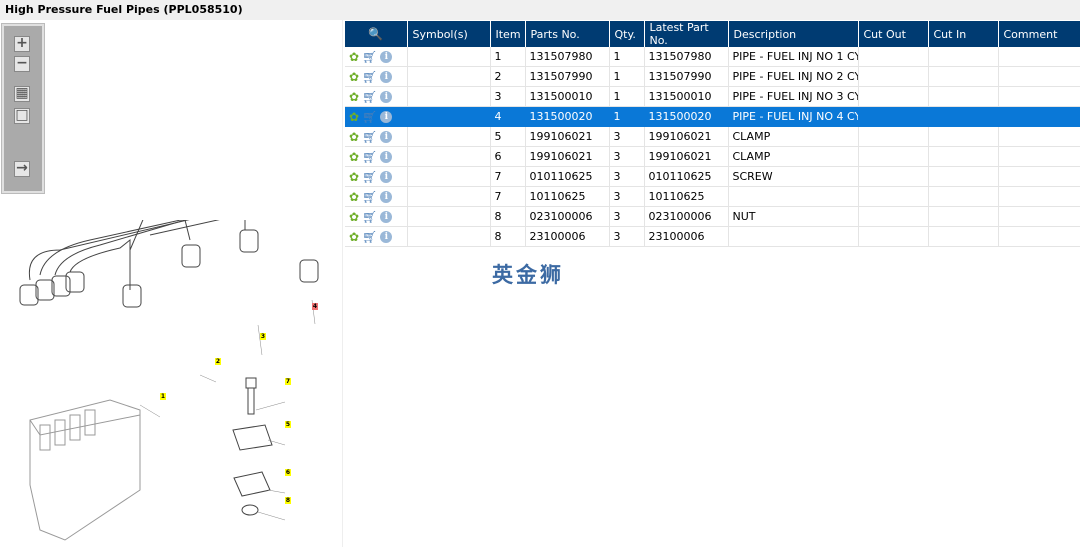 The image size is (1080, 547). Describe the element at coordinates (567, 76) in the screenshot. I see `part-cell: 131507990` at that location.